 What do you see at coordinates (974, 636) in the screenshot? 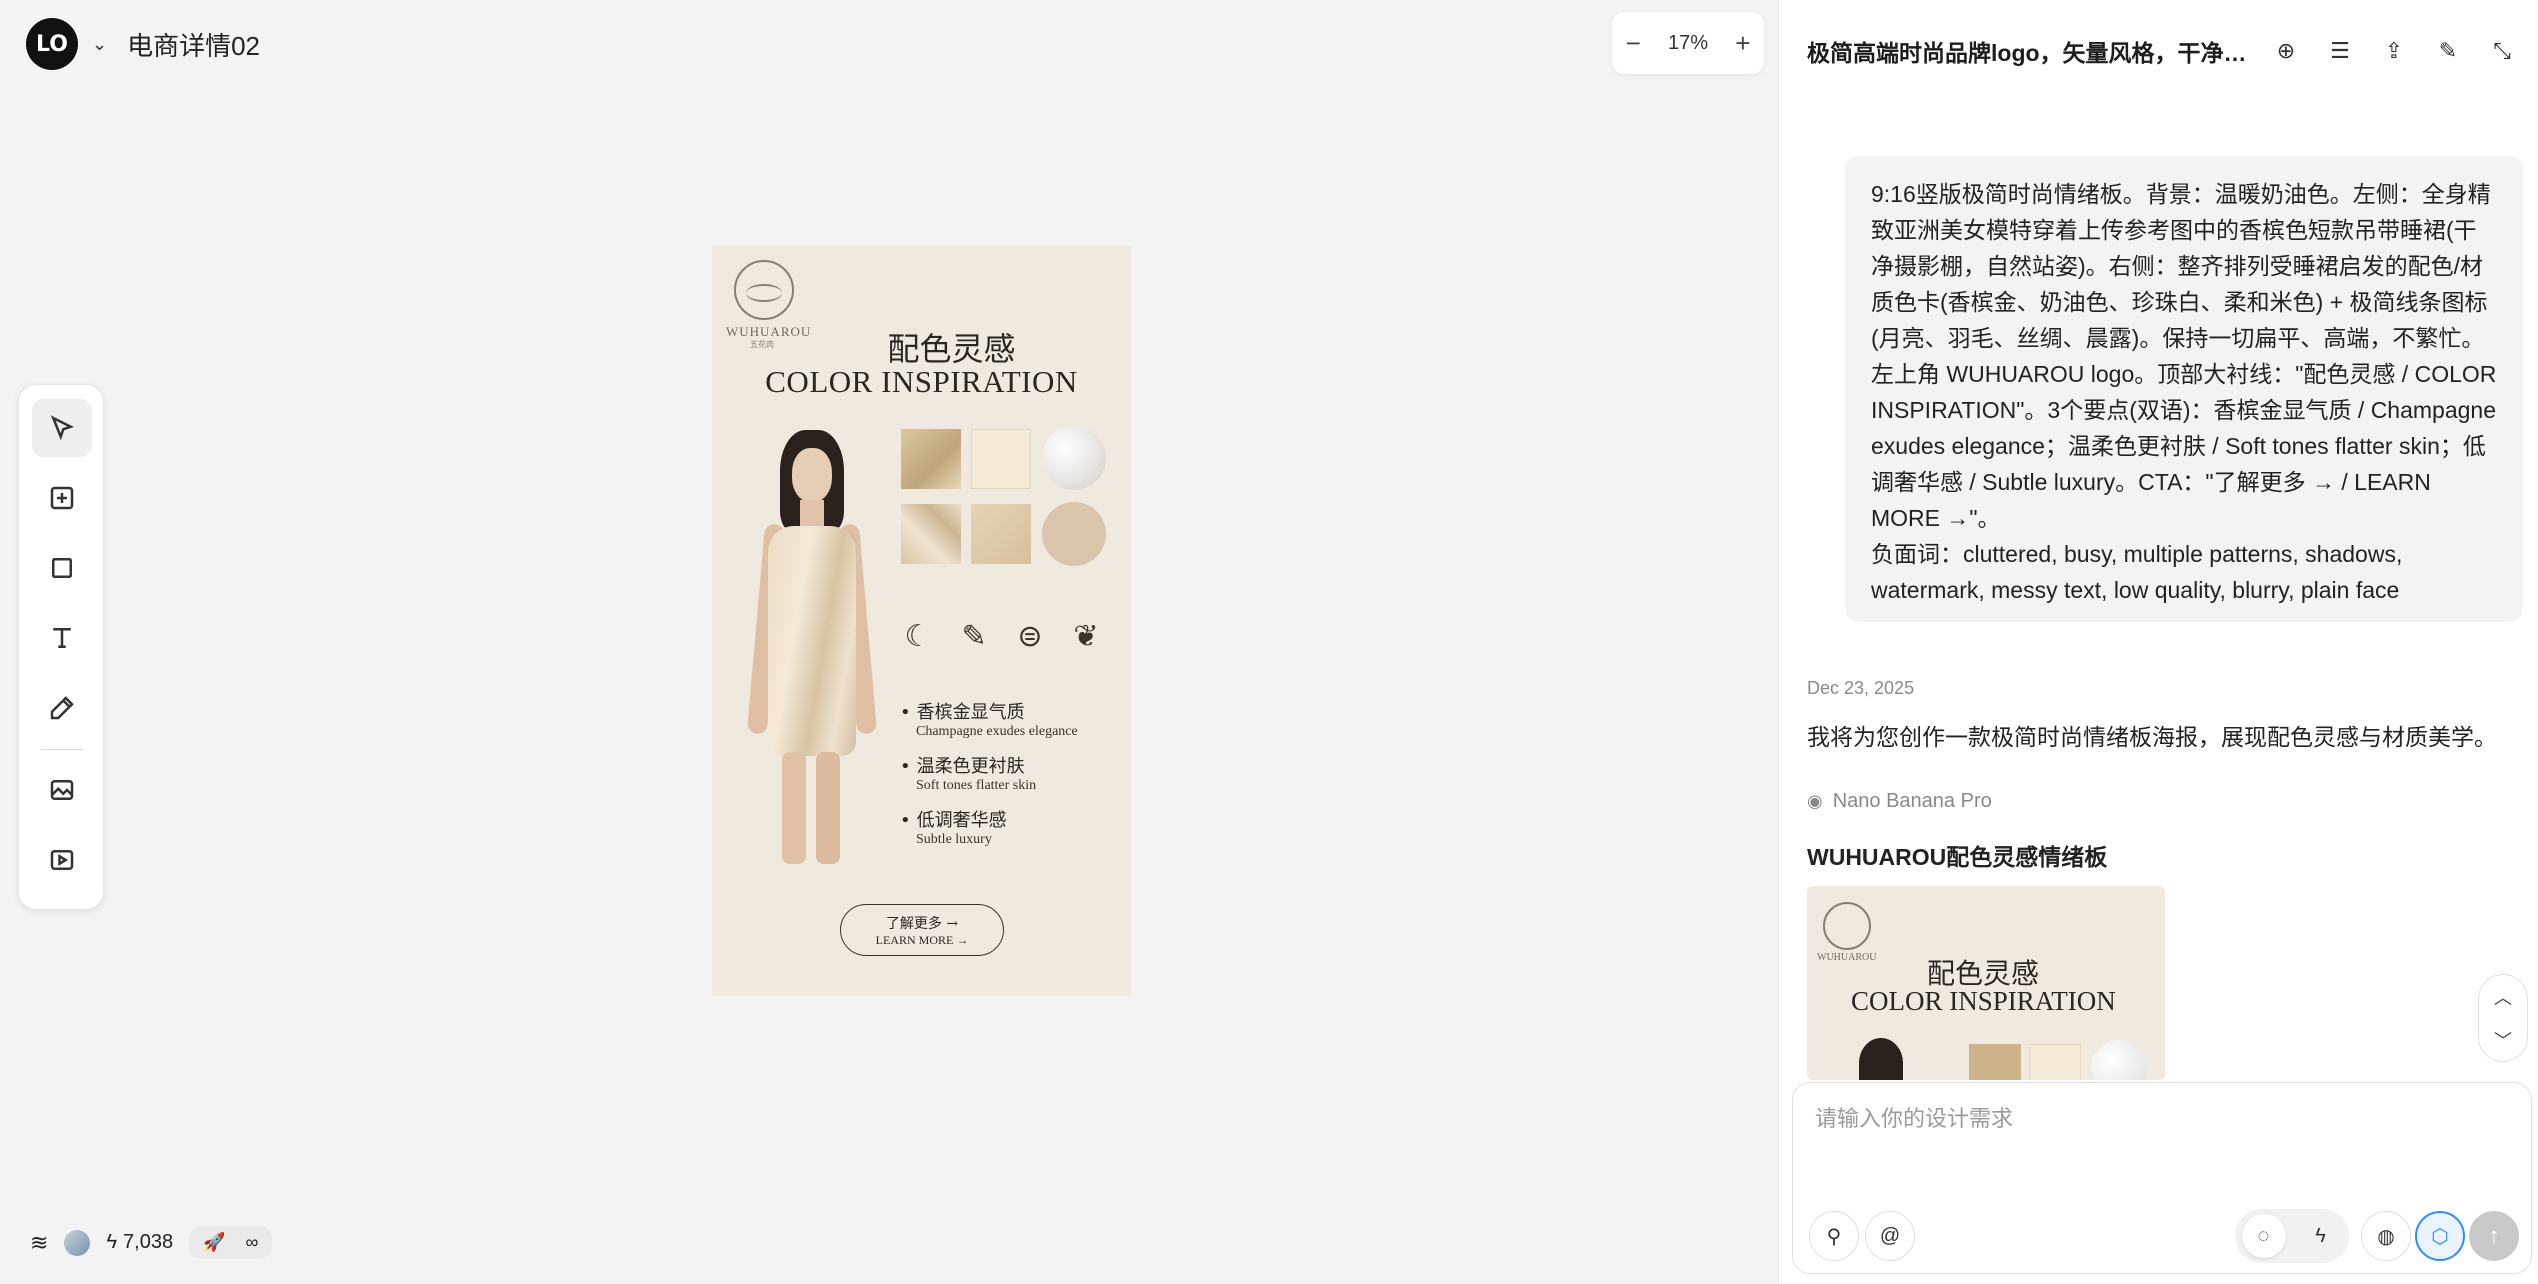
I see `feather-icon: ✎` at bounding box center [974, 636].